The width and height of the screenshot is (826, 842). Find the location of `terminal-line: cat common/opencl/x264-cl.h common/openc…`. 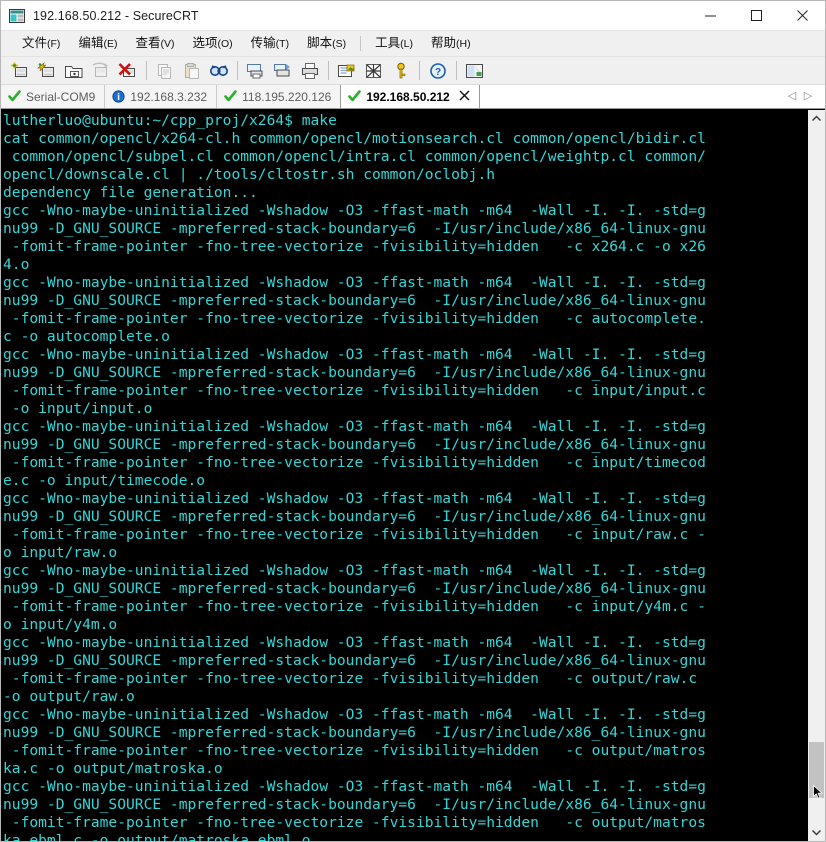

terminal-line: cat common/opencl/x264-cl.h common/openc… is located at coordinates (354, 138).